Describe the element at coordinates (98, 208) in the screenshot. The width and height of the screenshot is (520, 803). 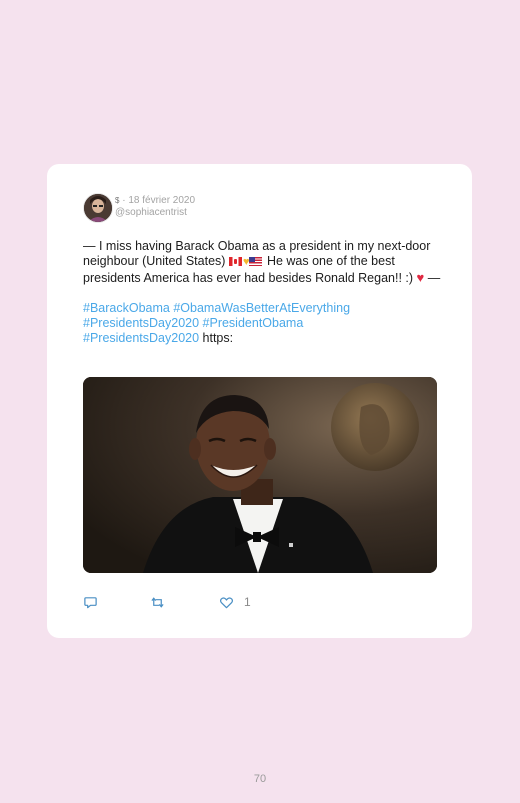
I see `avatar` at that location.